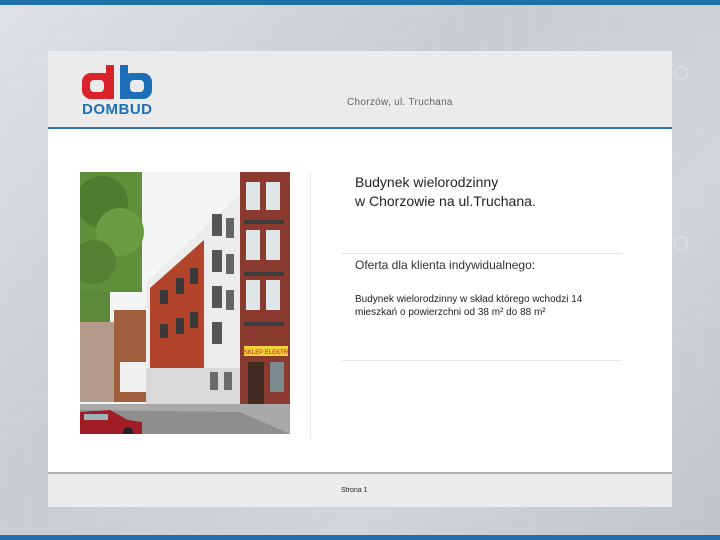 The image size is (720, 540). Describe the element at coordinates (310, 305) in the screenshot. I see `vertical-divider` at that location.